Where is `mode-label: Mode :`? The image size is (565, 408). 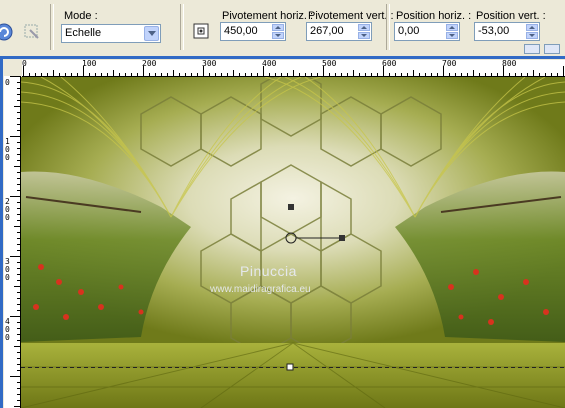
mode-label: Mode : is located at coordinates (81, 16).